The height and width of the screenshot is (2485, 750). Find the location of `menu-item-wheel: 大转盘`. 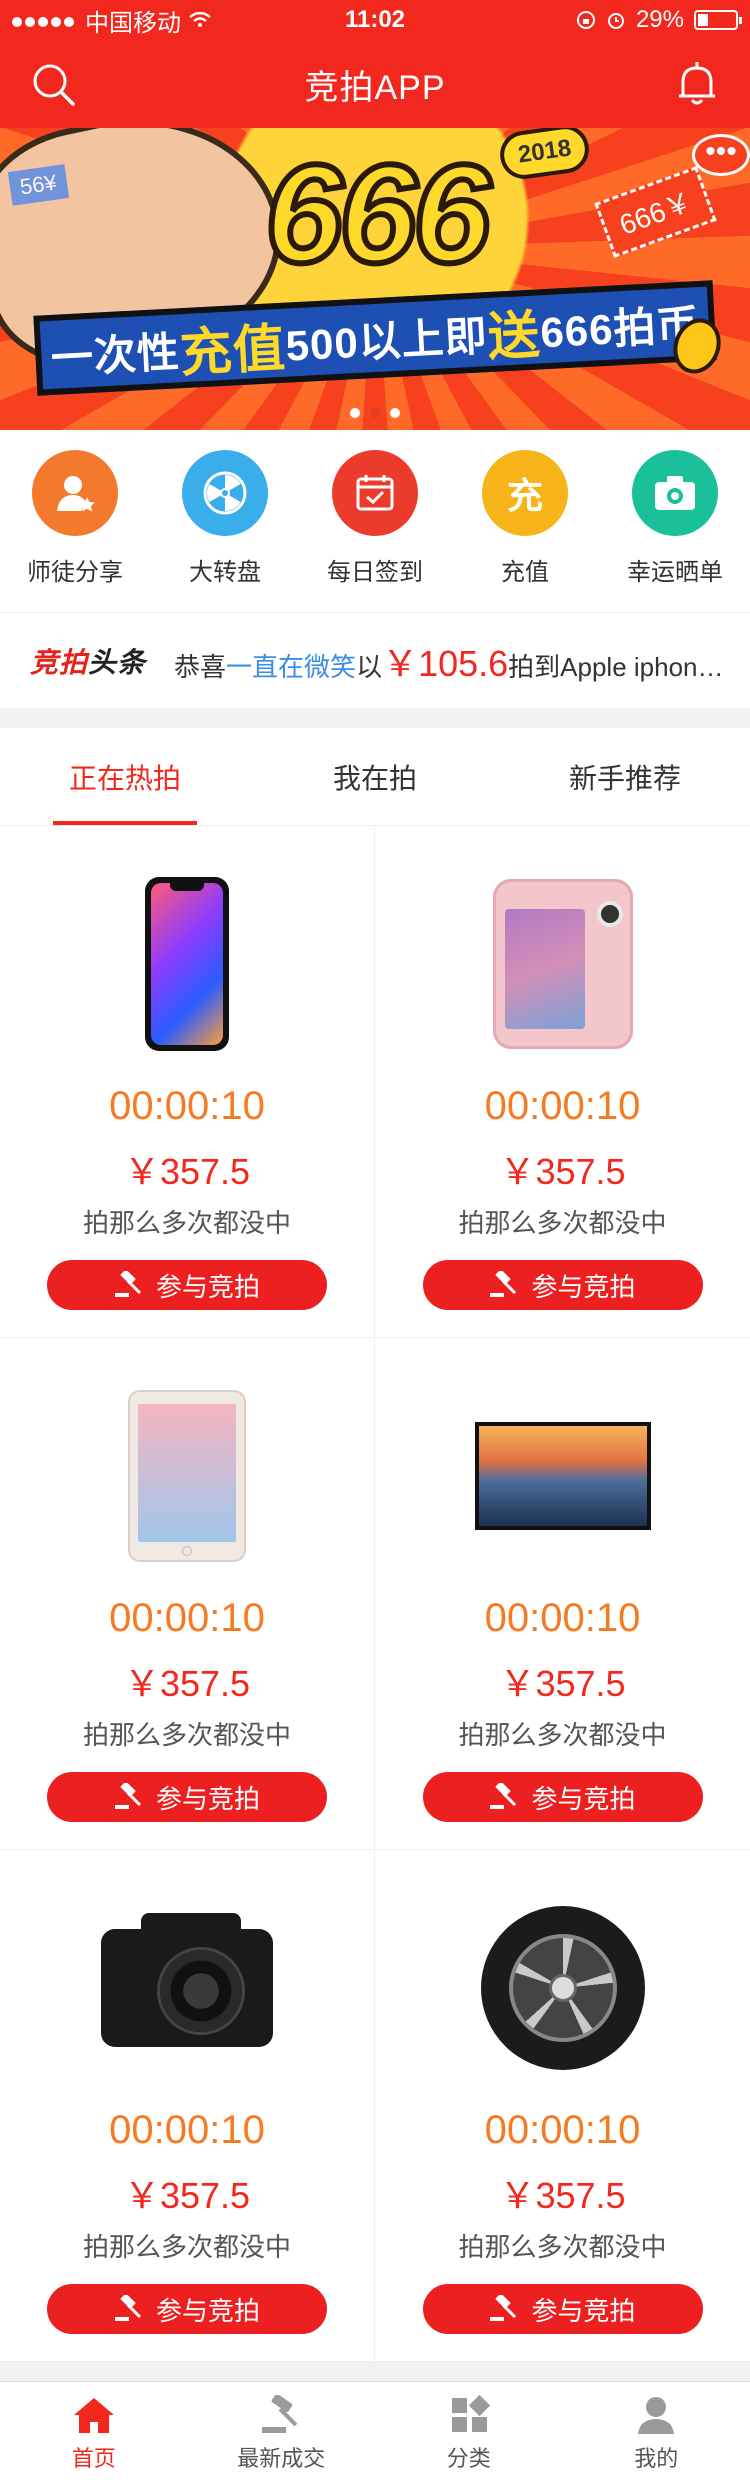

menu-item-wheel: 大转盘 is located at coordinates (225, 518).